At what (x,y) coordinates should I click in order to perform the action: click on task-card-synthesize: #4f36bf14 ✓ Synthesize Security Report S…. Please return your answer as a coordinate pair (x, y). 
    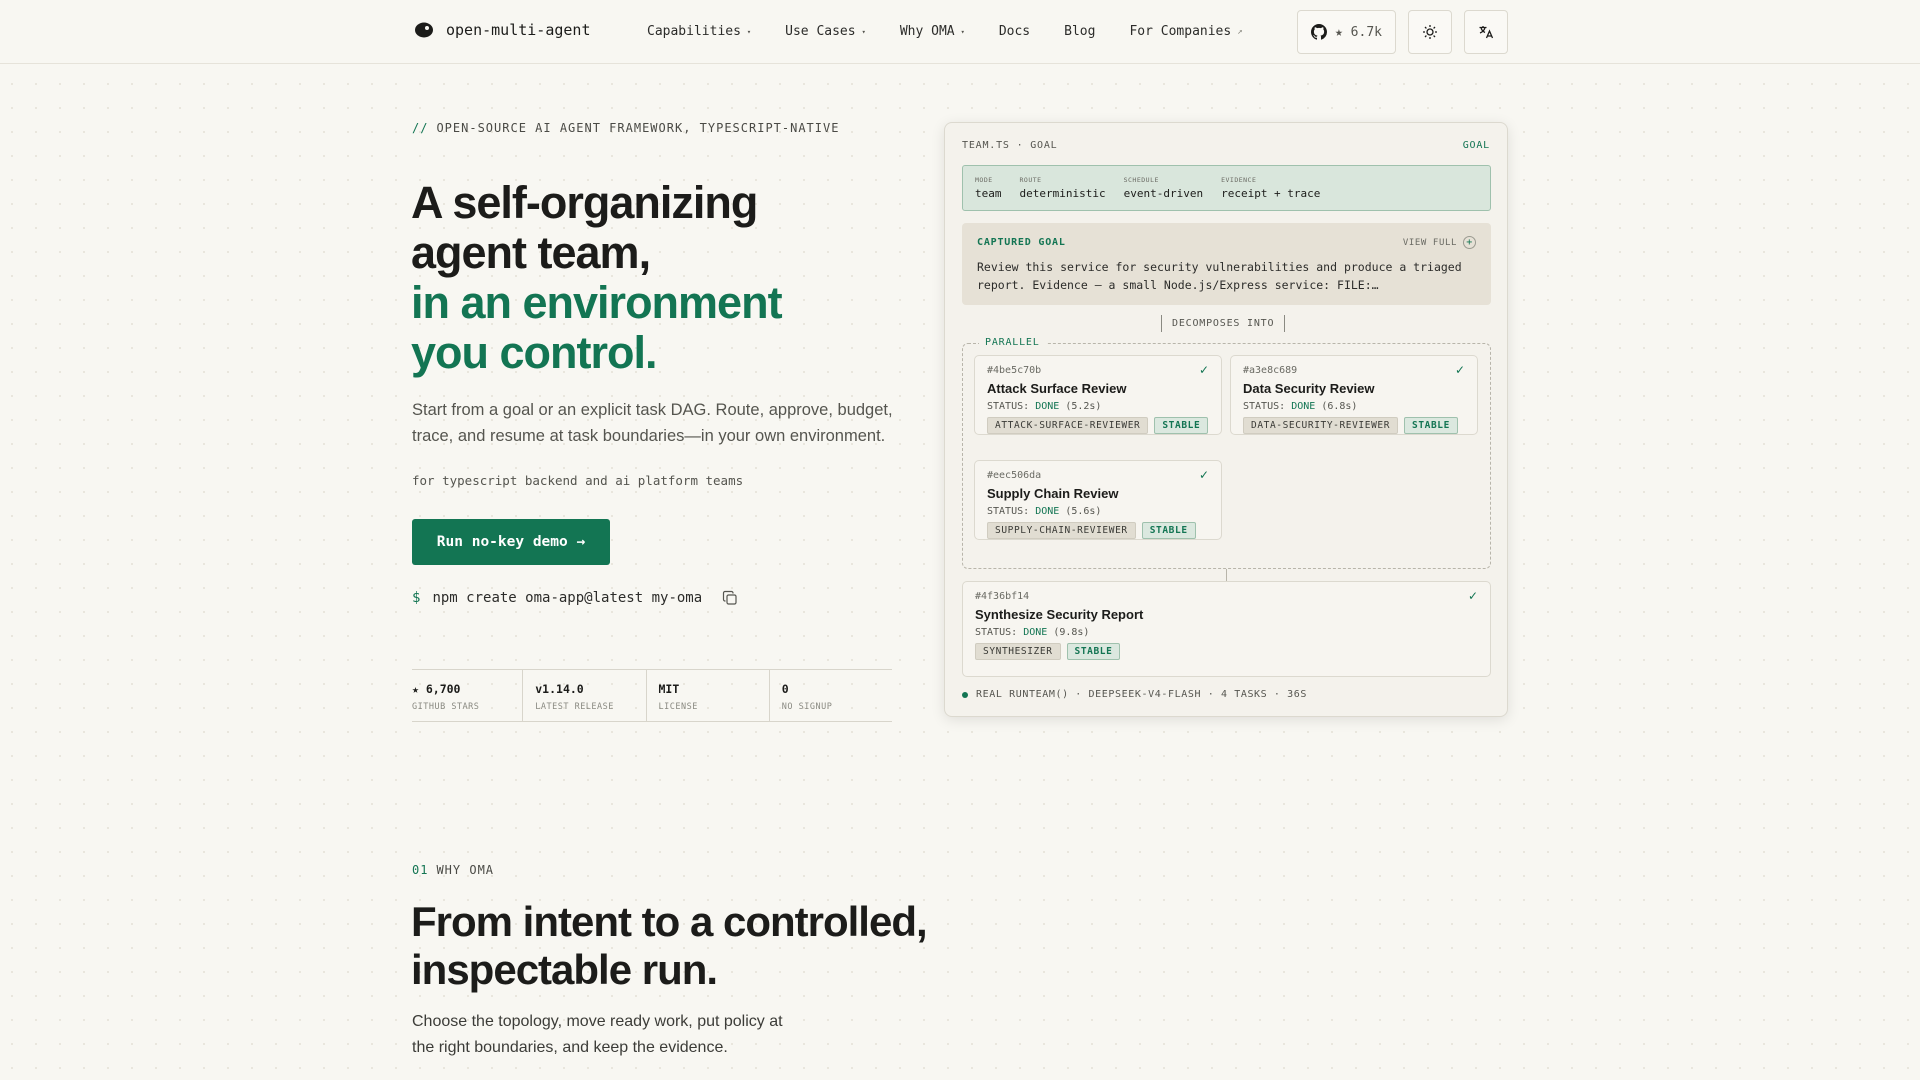
    Looking at the image, I should click on (1226, 629).